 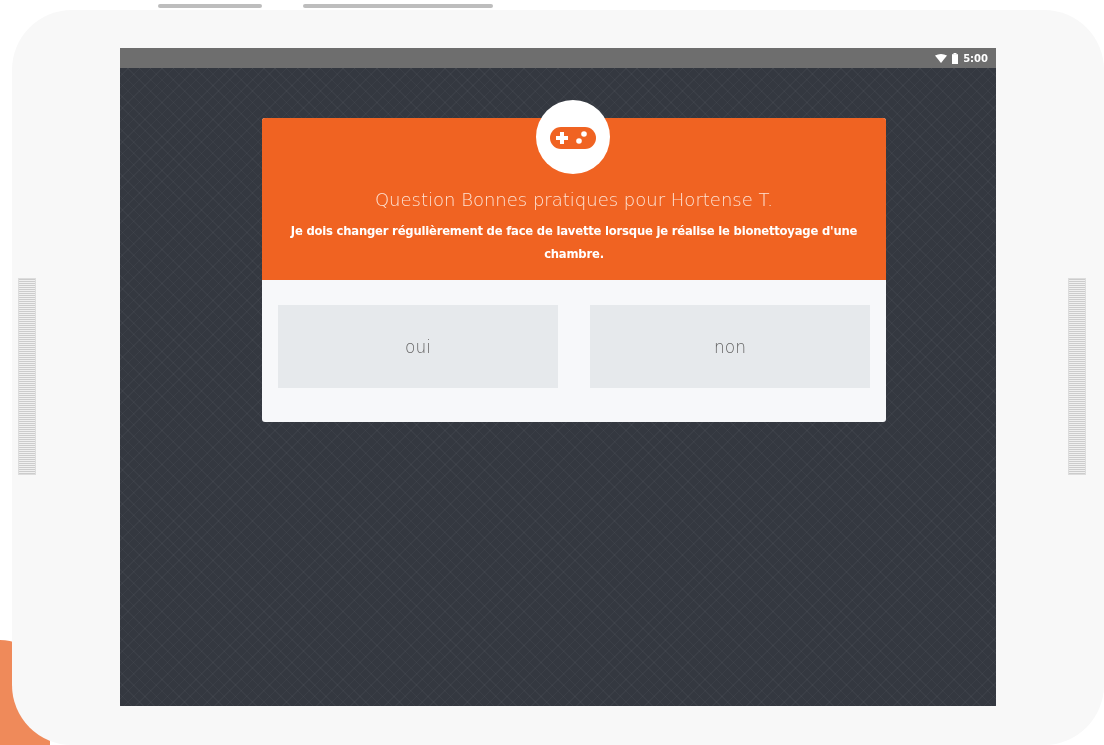 I want to click on answer-button: non, so click(x=730, y=346).